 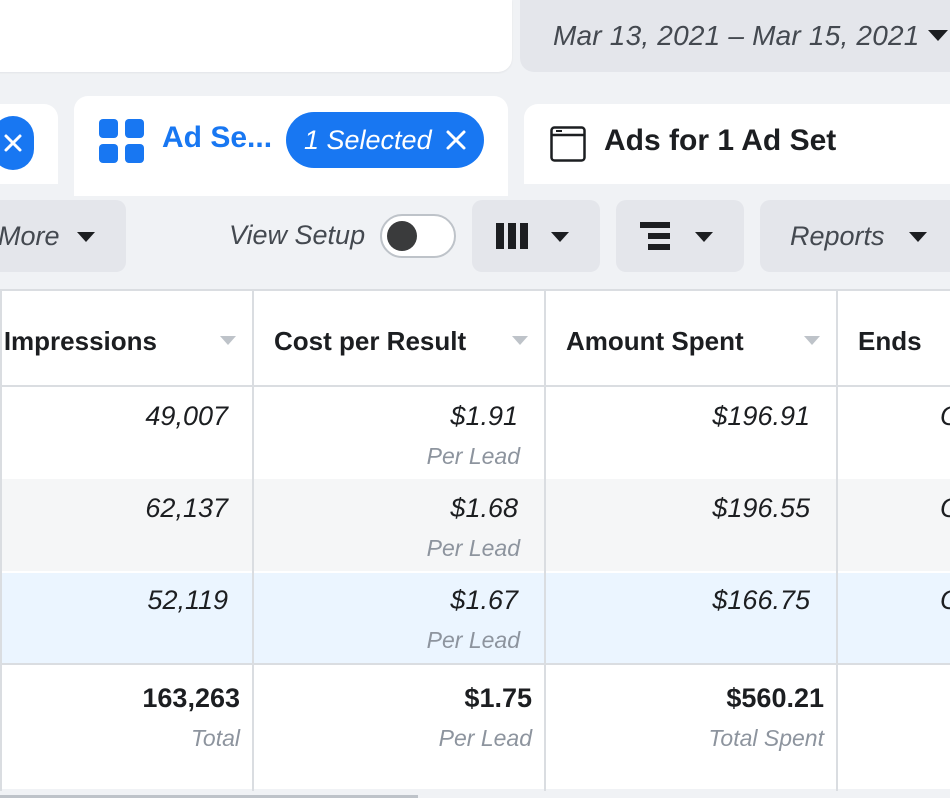 What do you see at coordinates (80, 341) in the screenshot?
I see `header-impressions: Impressions` at bounding box center [80, 341].